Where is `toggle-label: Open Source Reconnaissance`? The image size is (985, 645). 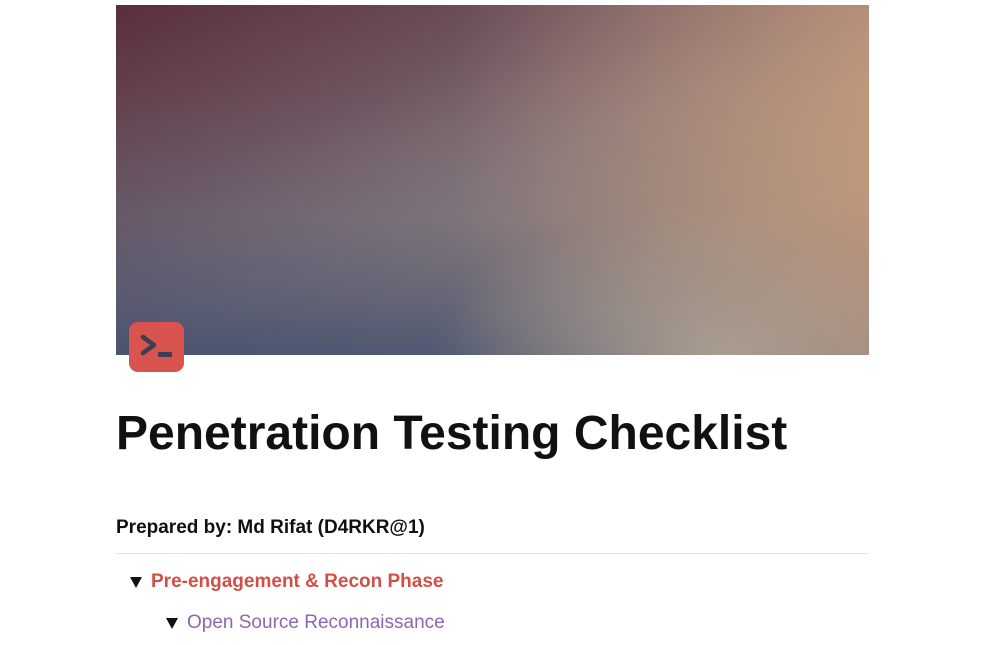
toggle-label: Open Source Reconnaissance is located at coordinates (316, 622).